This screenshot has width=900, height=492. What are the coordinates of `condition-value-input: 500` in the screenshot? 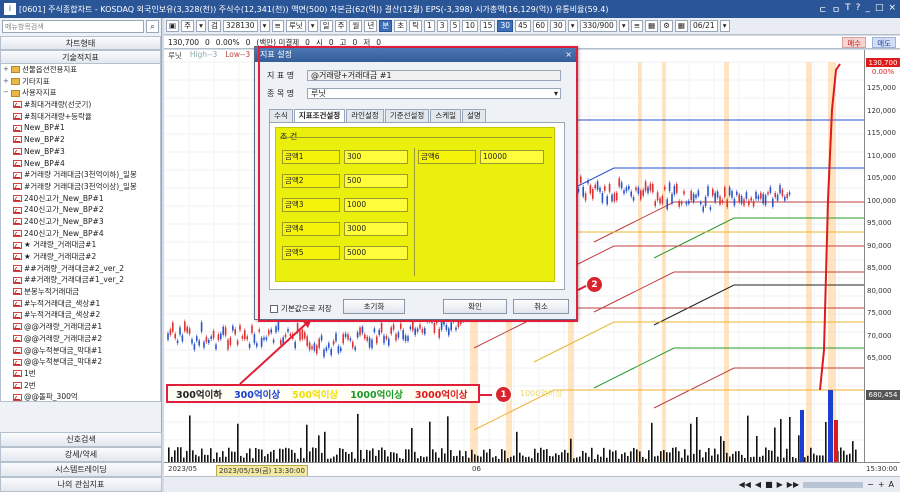 It's located at (376, 181).